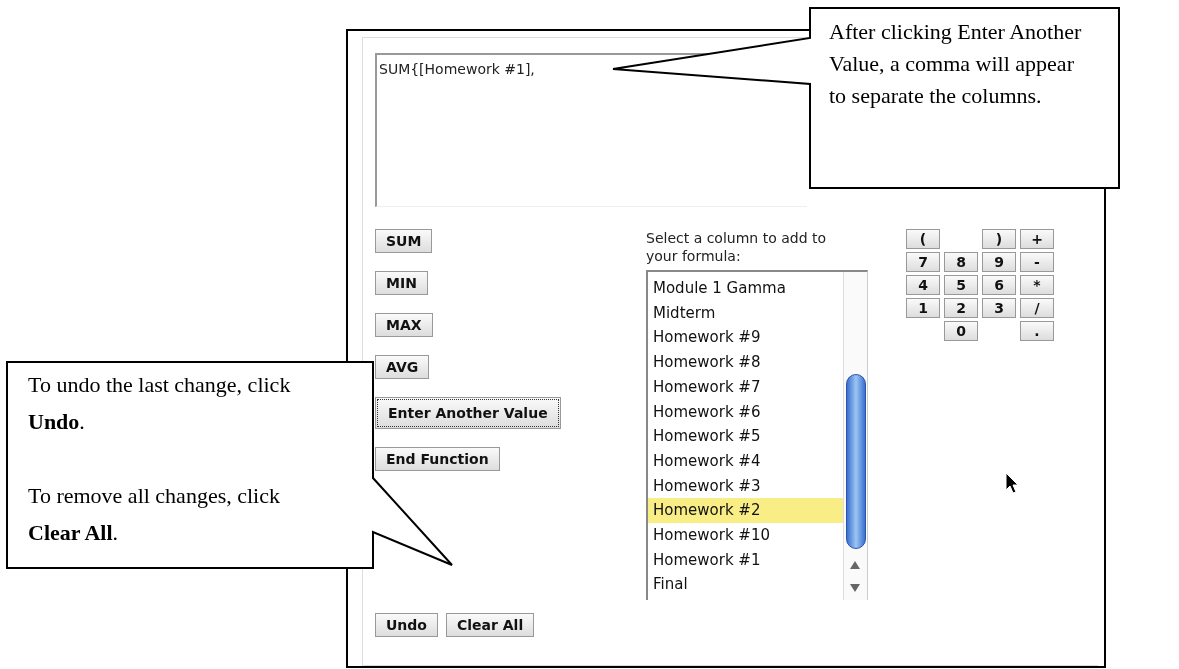 This screenshot has height=669, width=1179. I want to click on column-option: Module 1 Gamma, so click(745, 288).